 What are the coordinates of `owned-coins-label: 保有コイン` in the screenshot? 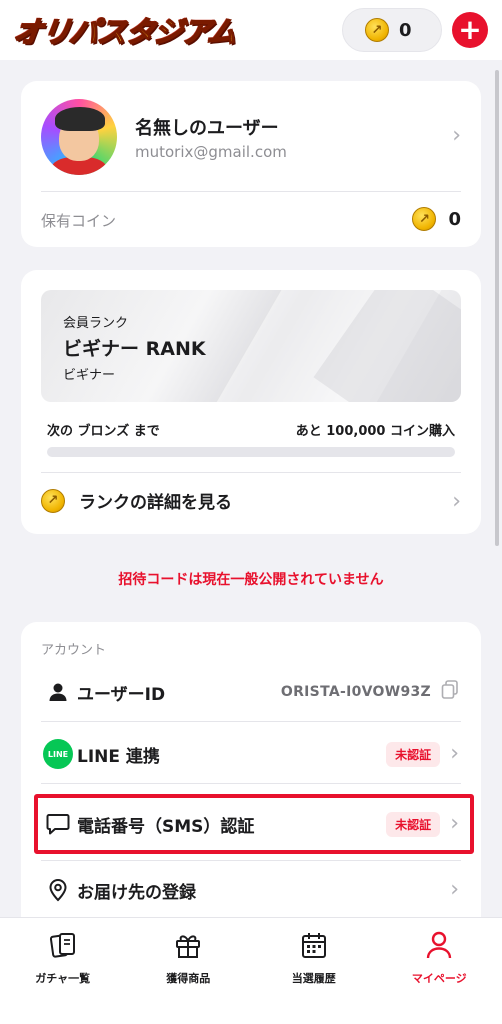 It's located at (79, 221).